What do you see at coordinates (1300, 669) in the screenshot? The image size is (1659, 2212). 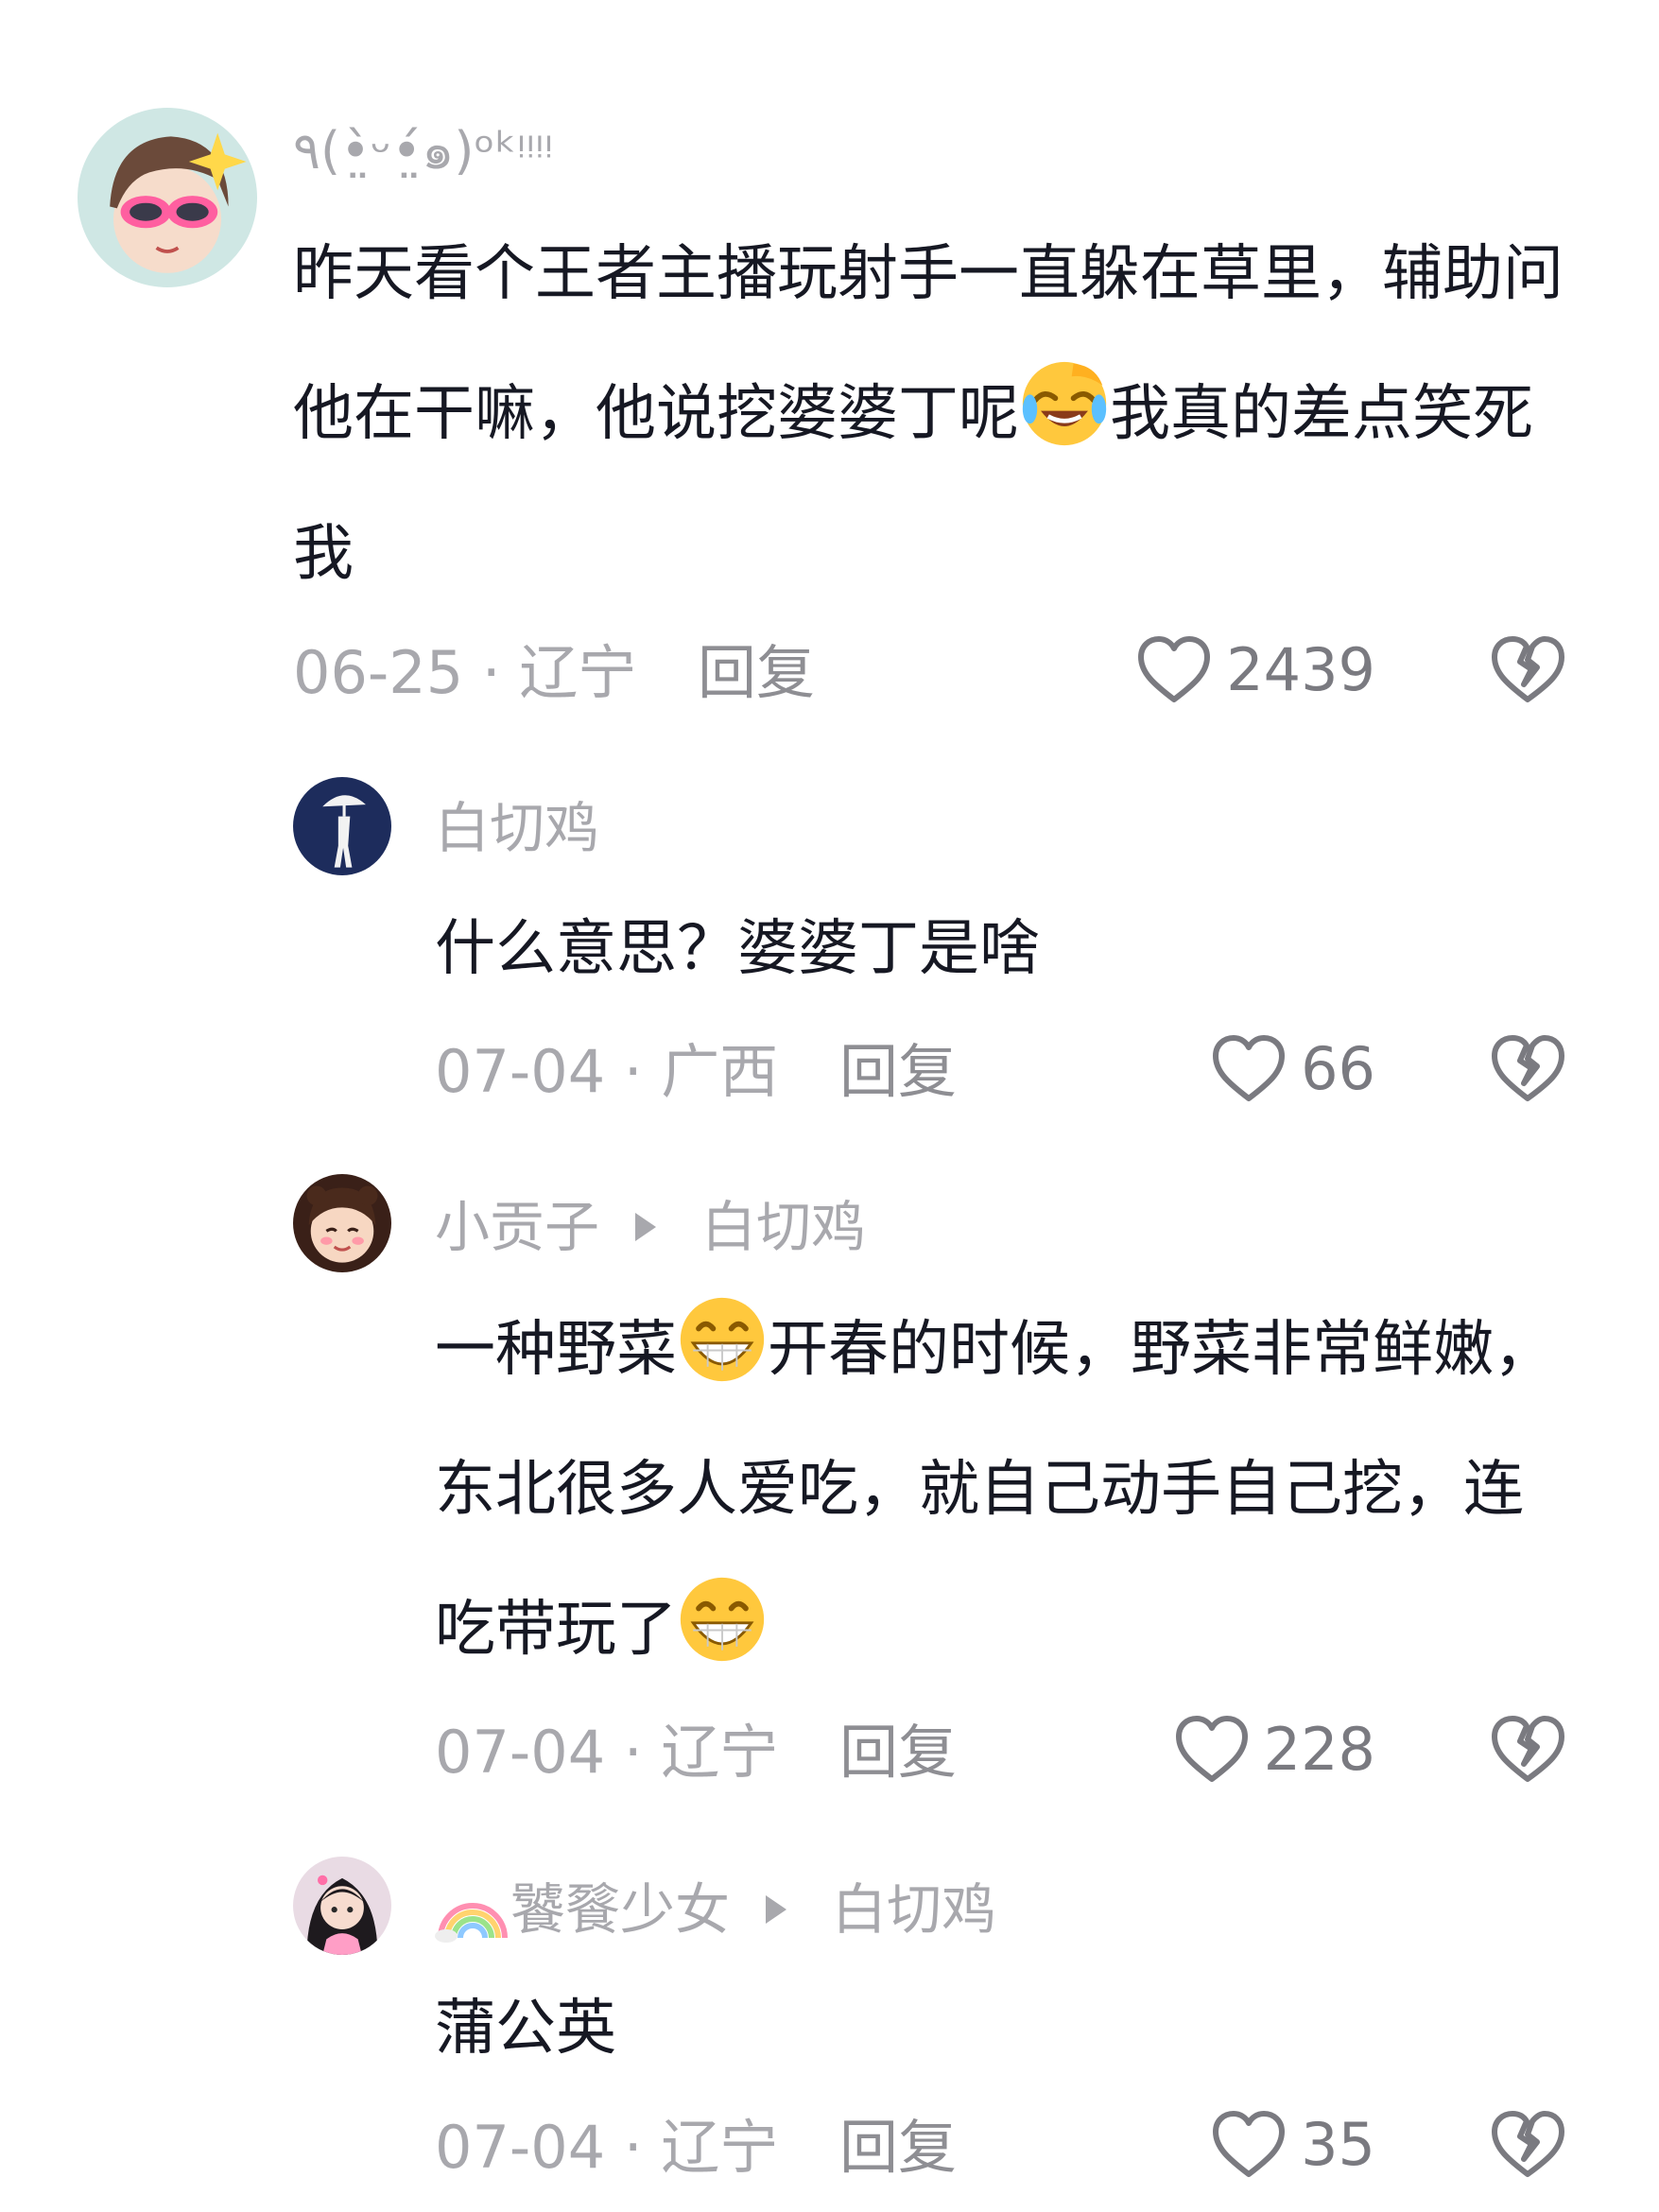 I see `like-count: 2439` at bounding box center [1300, 669].